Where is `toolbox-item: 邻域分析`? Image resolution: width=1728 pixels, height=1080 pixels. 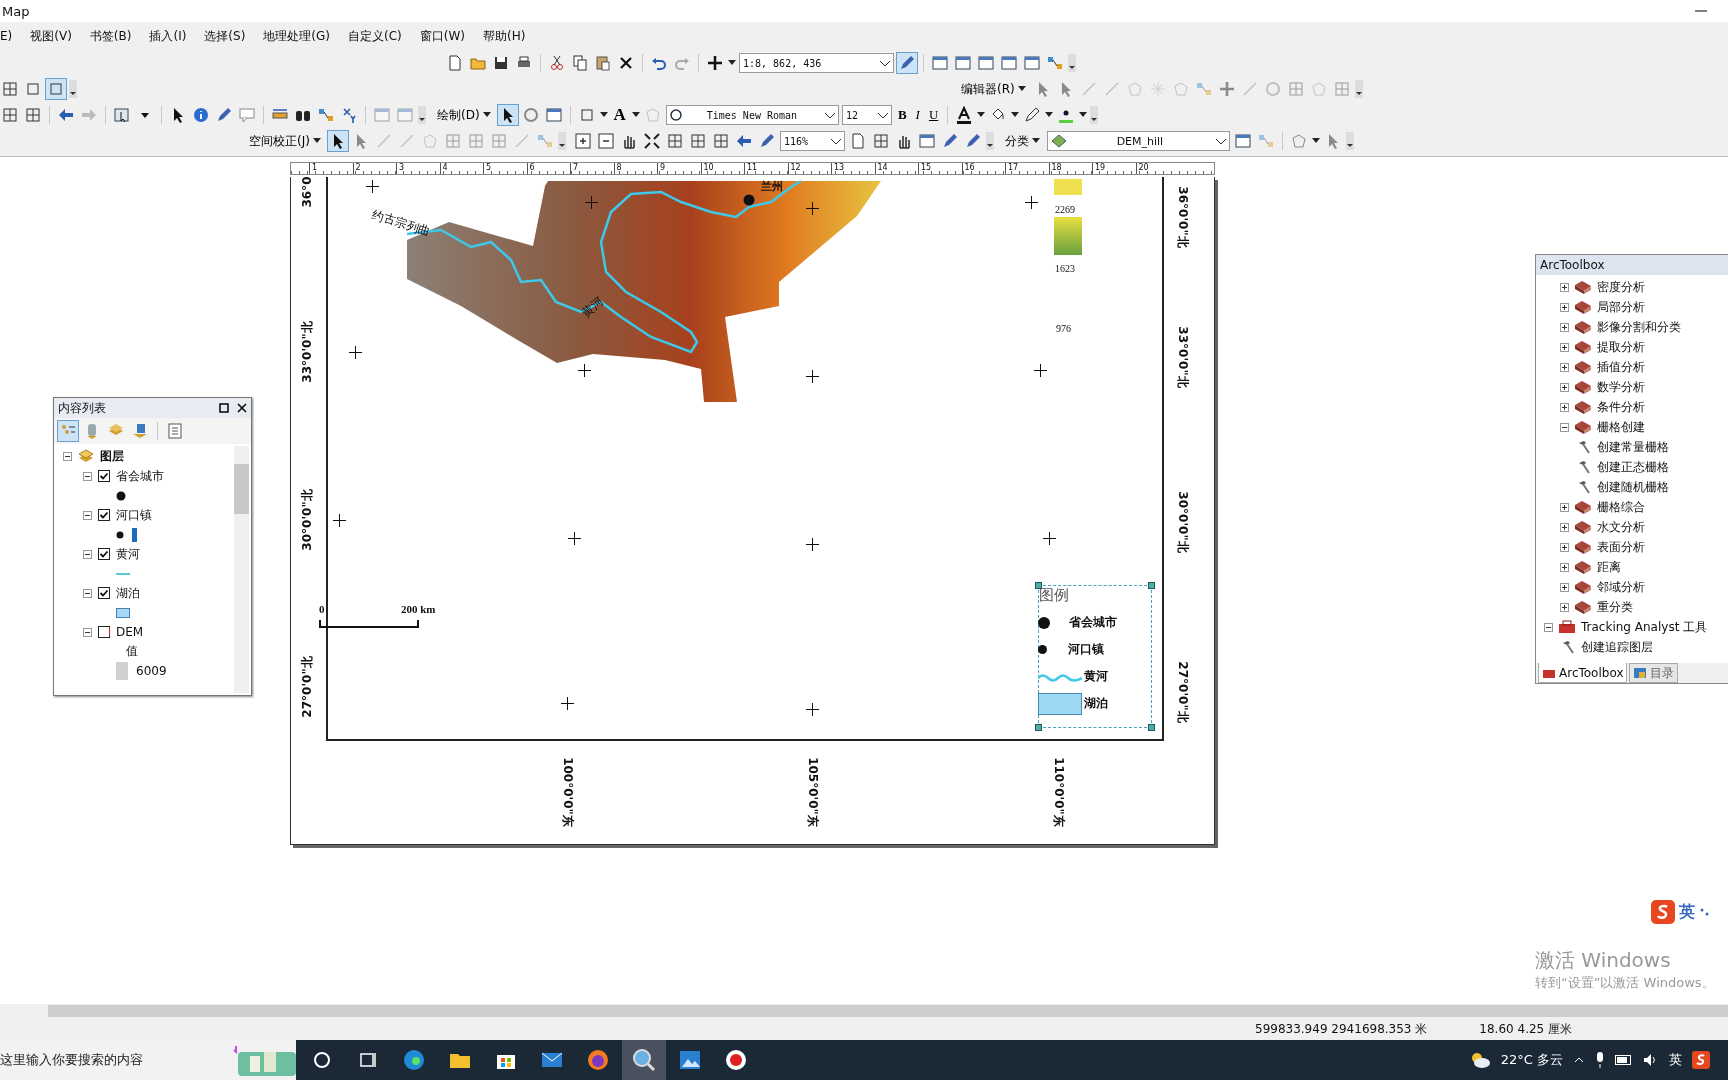 toolbox-item: 邻域分析 is located at coordinates (1621, 587).